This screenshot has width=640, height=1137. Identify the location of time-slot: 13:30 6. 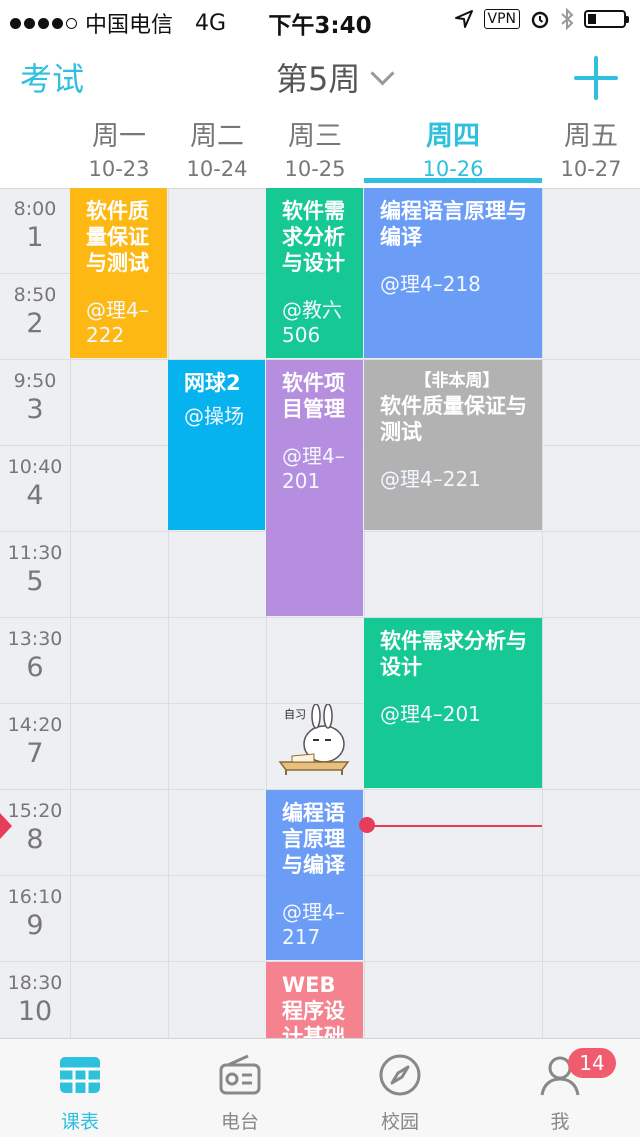
(35, 655).